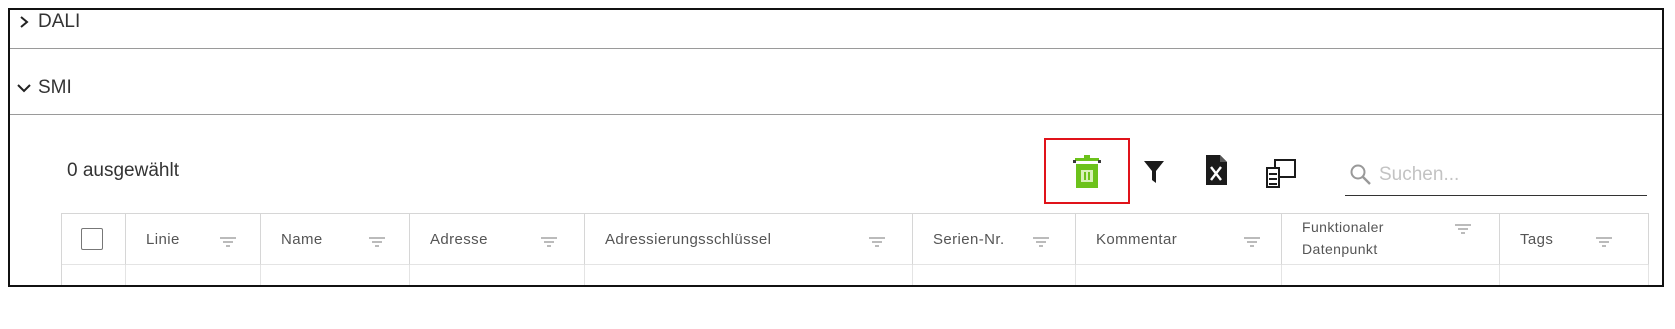  Describe the element at coordinates (1179, 239) in the screenshot. I see `column-header-kommentar: Kommentar` at that location.